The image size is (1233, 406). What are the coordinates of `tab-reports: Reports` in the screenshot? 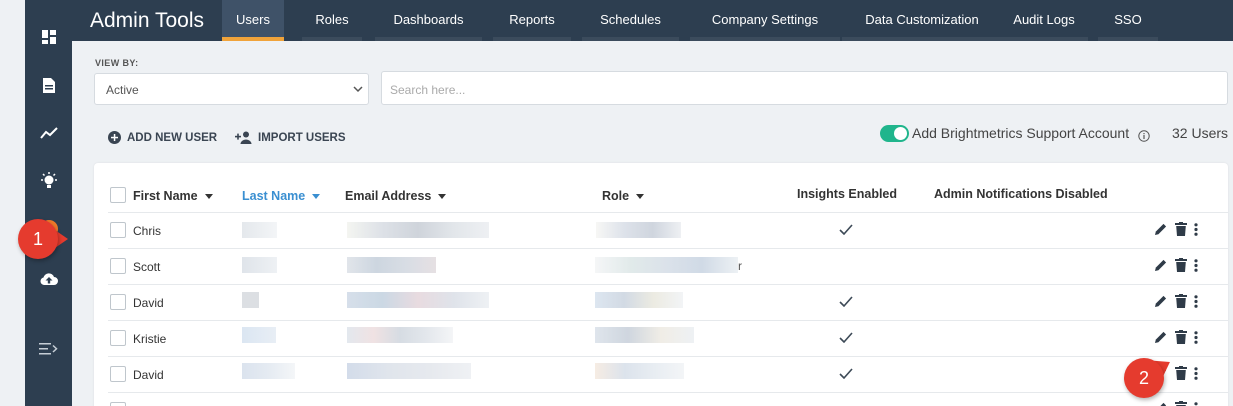 It's located at (532, 20).